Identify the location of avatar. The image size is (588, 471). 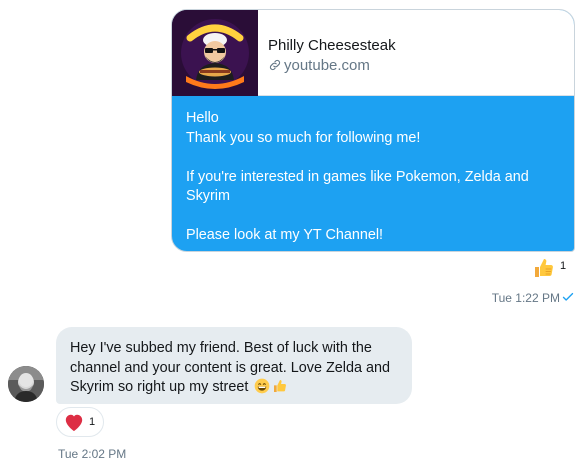
(26, 384).